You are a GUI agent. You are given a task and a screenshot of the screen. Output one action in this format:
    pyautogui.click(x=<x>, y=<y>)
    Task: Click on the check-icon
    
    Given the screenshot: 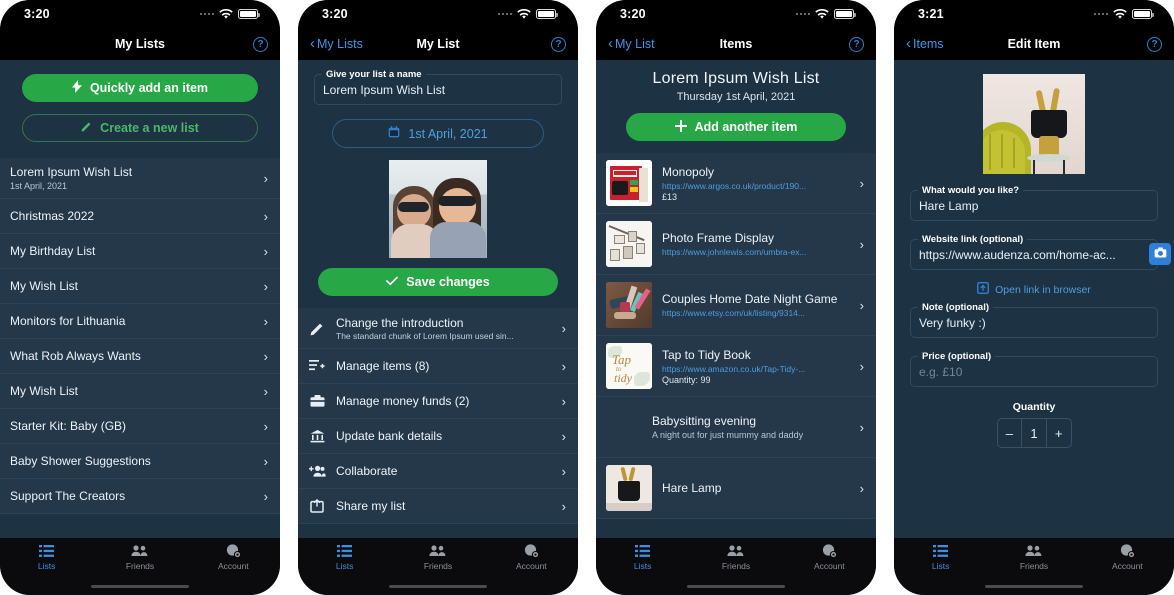 What is the action you would take?
    pyautogui.click(x=392, y=282)
    